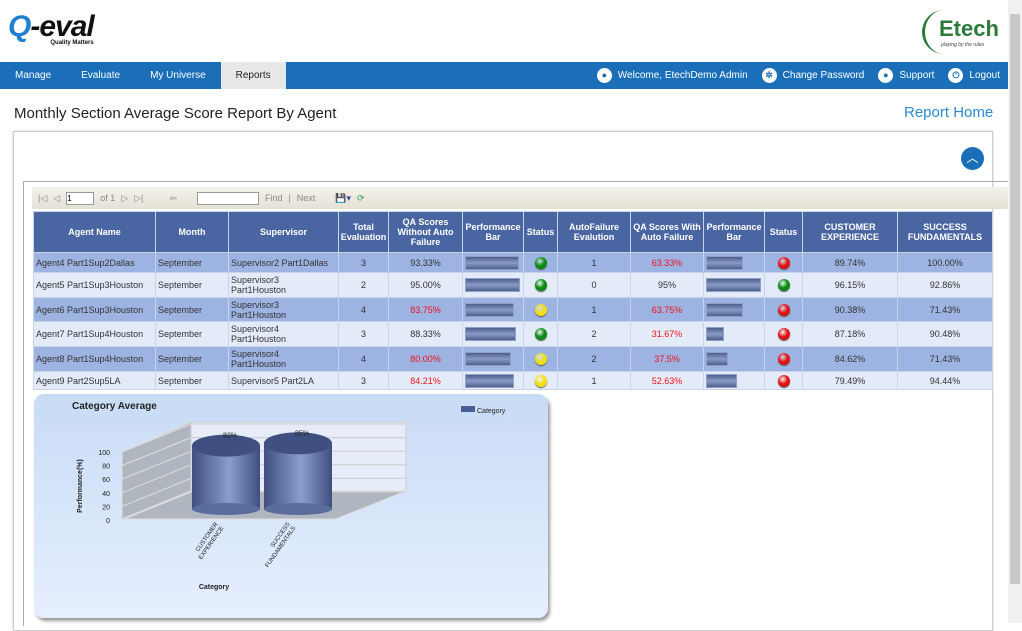 This screenshot has height=631, width=1022. I want to click on cell-total: 3, so click(363, 334).